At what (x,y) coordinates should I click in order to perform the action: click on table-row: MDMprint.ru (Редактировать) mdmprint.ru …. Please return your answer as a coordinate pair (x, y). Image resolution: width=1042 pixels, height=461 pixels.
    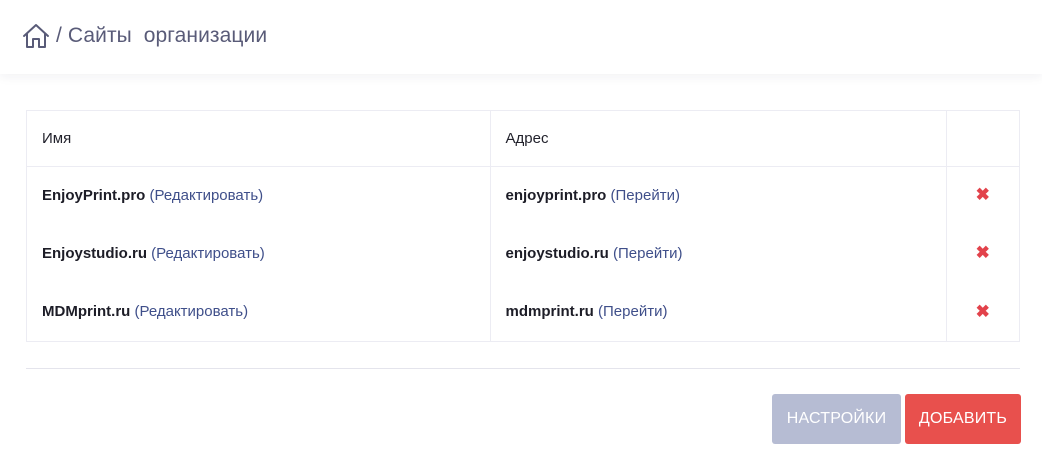
    Looking at the image, I should click on (523, 311).